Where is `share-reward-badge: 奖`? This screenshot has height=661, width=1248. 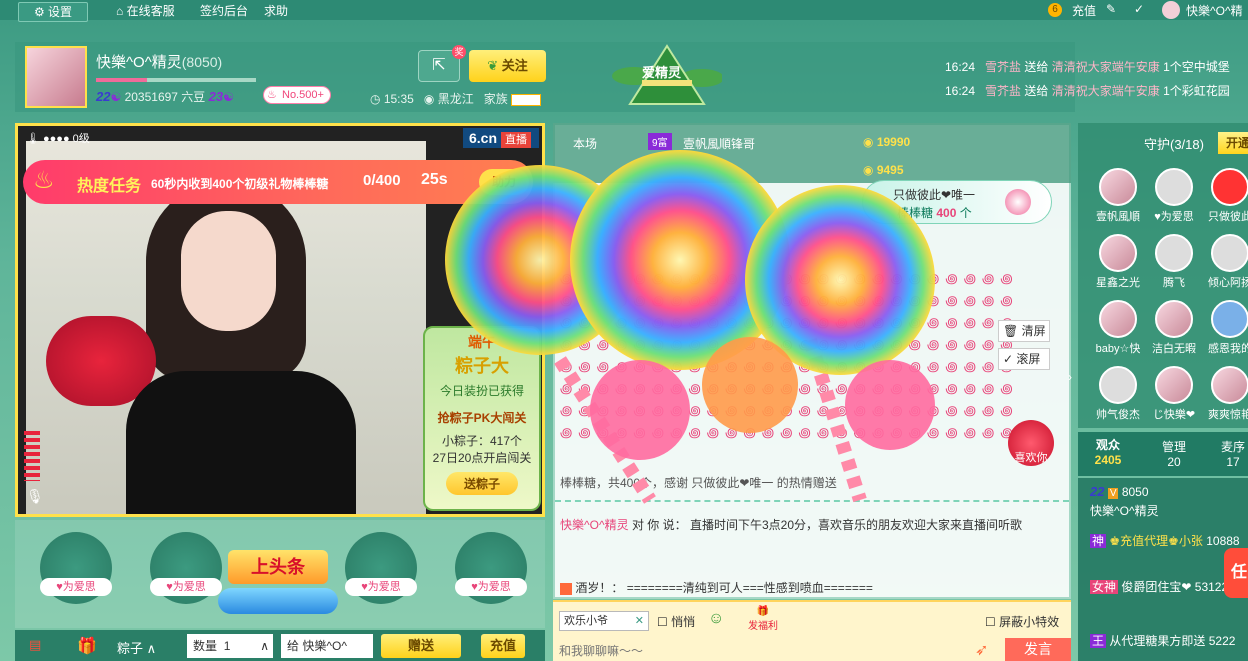
share-reward-badge: 奖 is located at coordinates (459, 52).